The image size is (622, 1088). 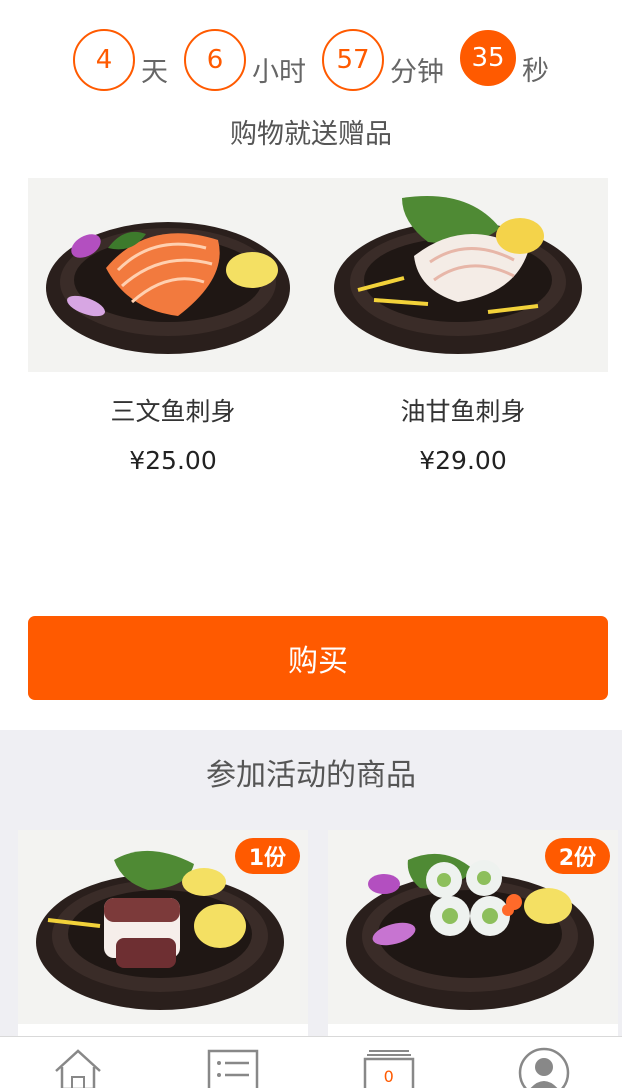 I want to click on activity-section-title: 参加活动的商品, so click(x=311, y=775).